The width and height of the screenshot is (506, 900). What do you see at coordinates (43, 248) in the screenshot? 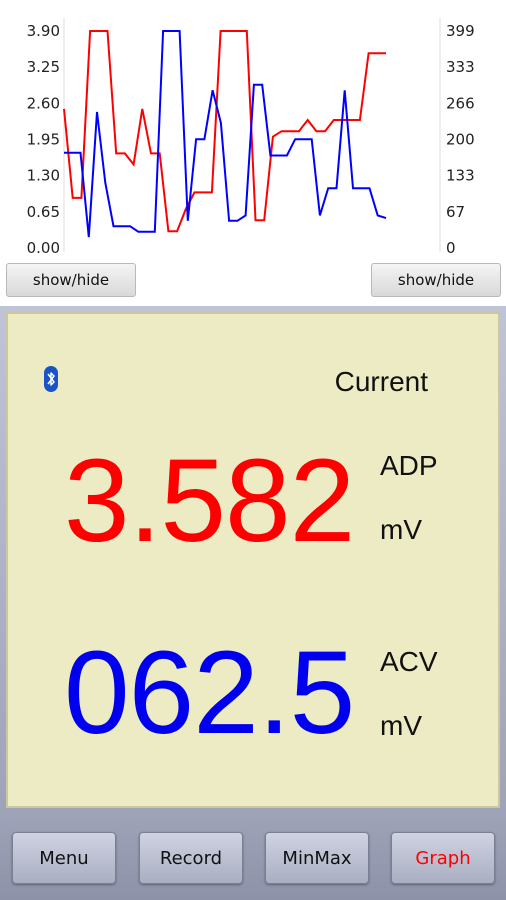
I see `left-axis-tick: 0.00` at bounding box center [43, 248].